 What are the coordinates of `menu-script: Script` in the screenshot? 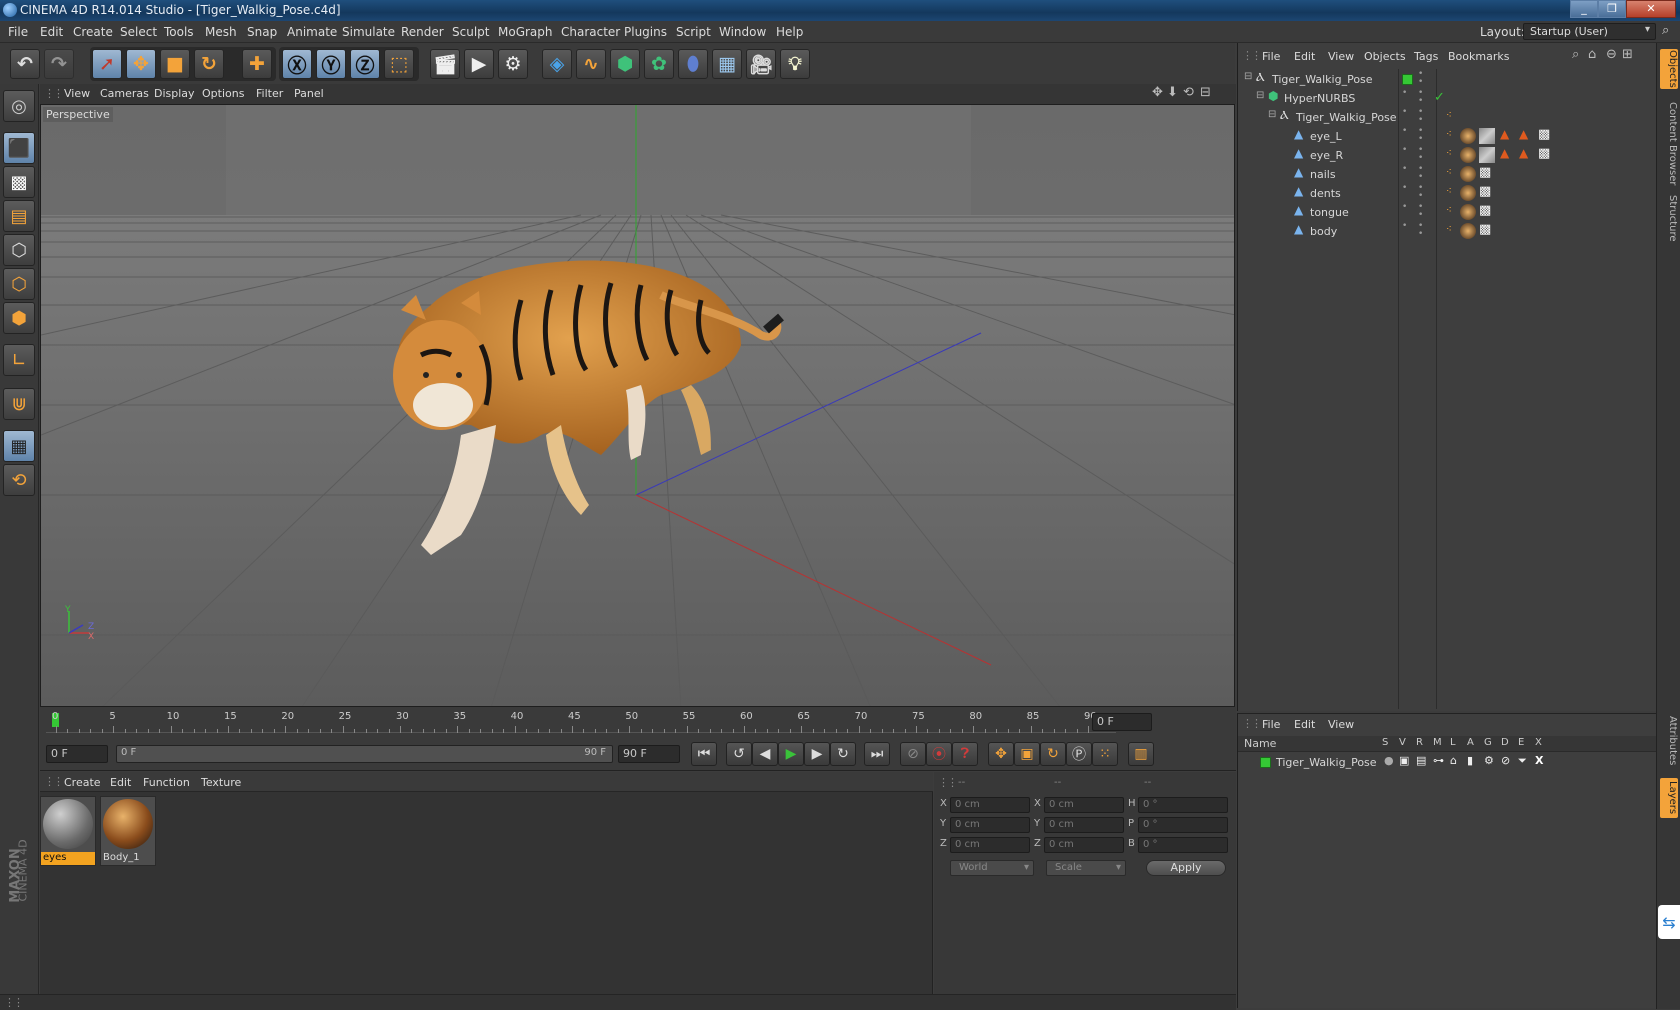 It's located at (693, 32).